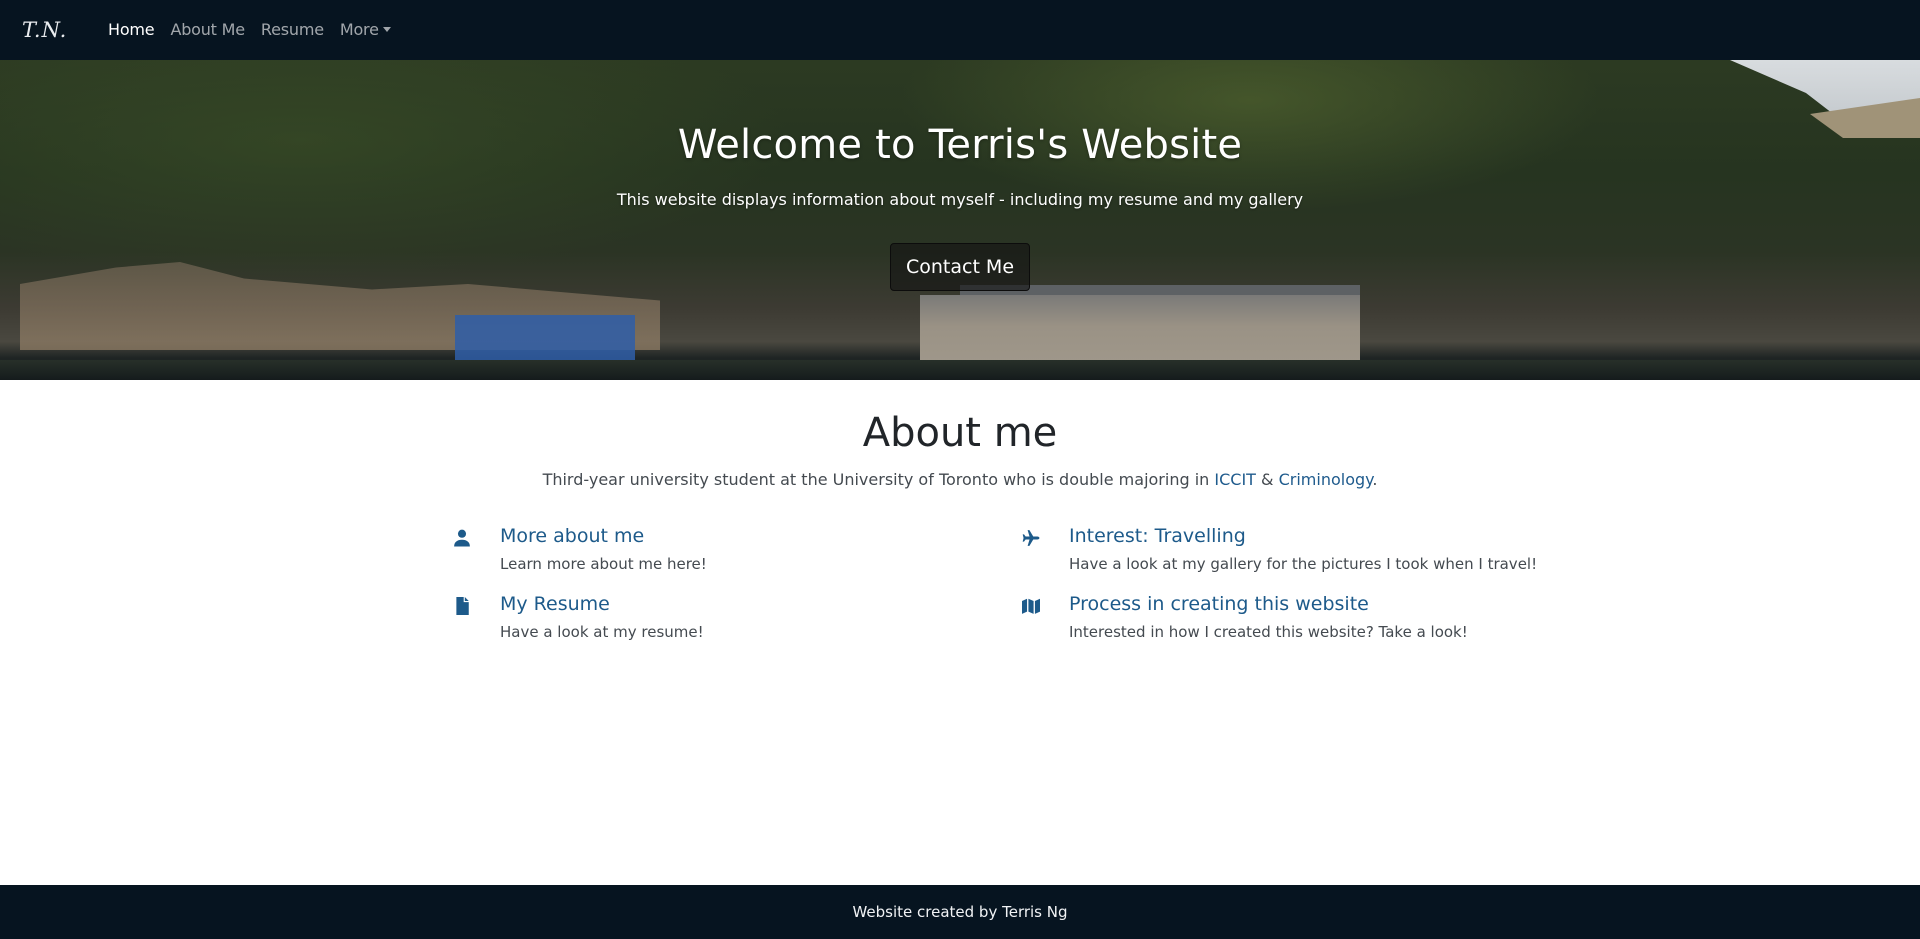 This screenshot has width=1920, height=939. What do you see at coordinates (1031, 538) in the screenshot?
I see `plane-icon` at bounding box center [1031, 538].